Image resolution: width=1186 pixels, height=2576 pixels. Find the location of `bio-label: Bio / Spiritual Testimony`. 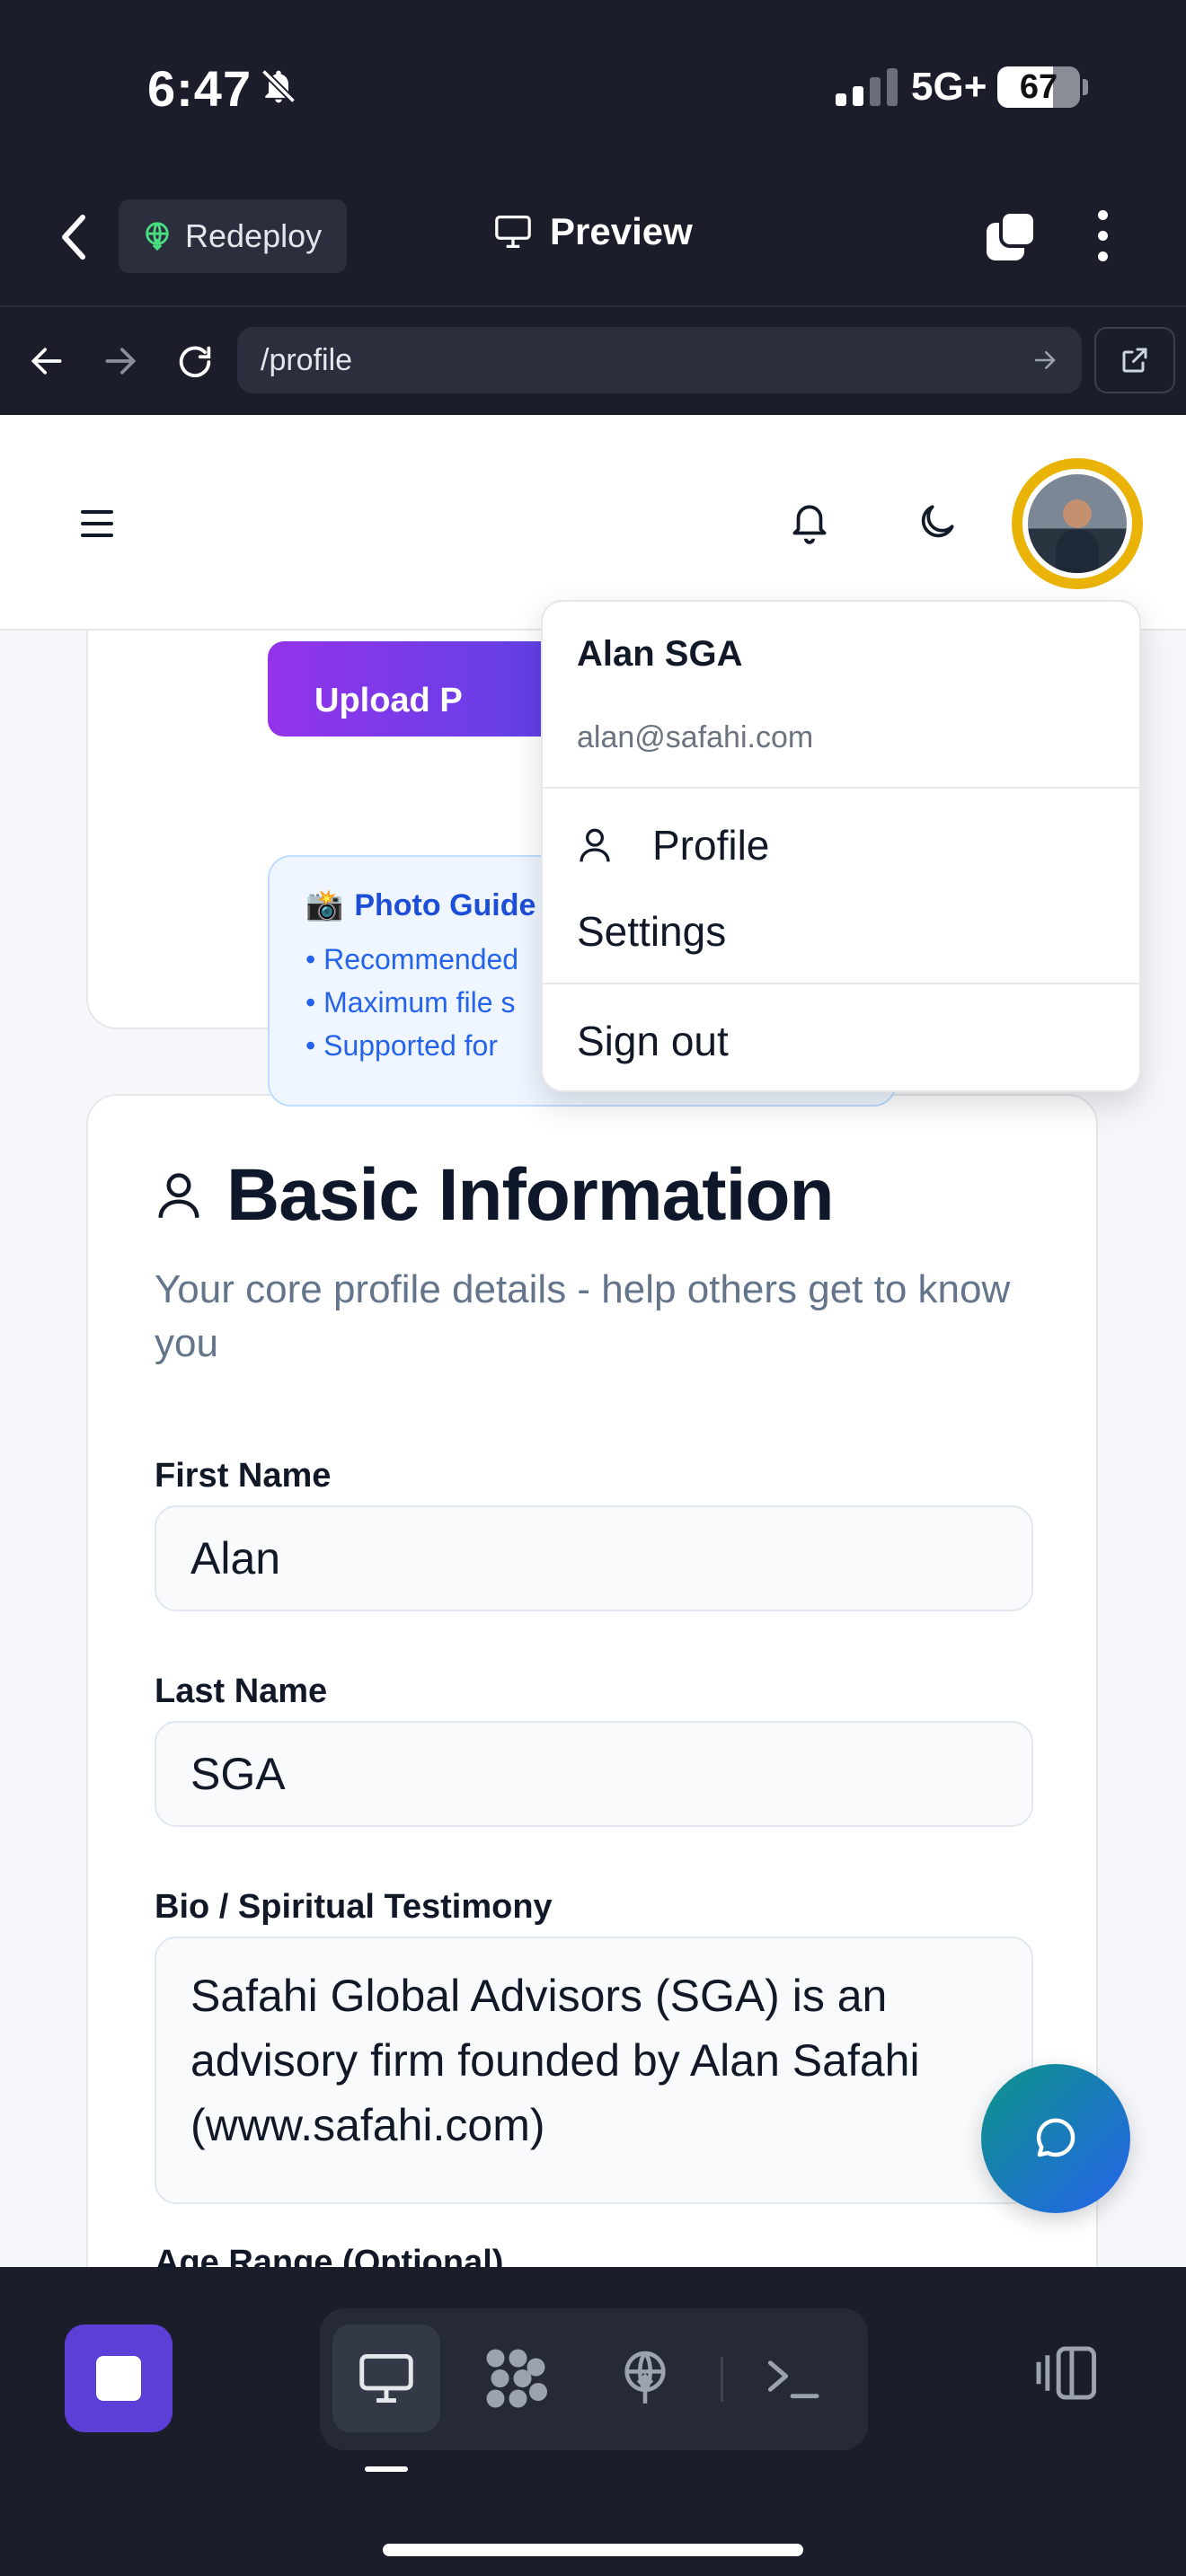

bio-label: Bio / Spiritual Testimony is located at coordinates (354, 1907).